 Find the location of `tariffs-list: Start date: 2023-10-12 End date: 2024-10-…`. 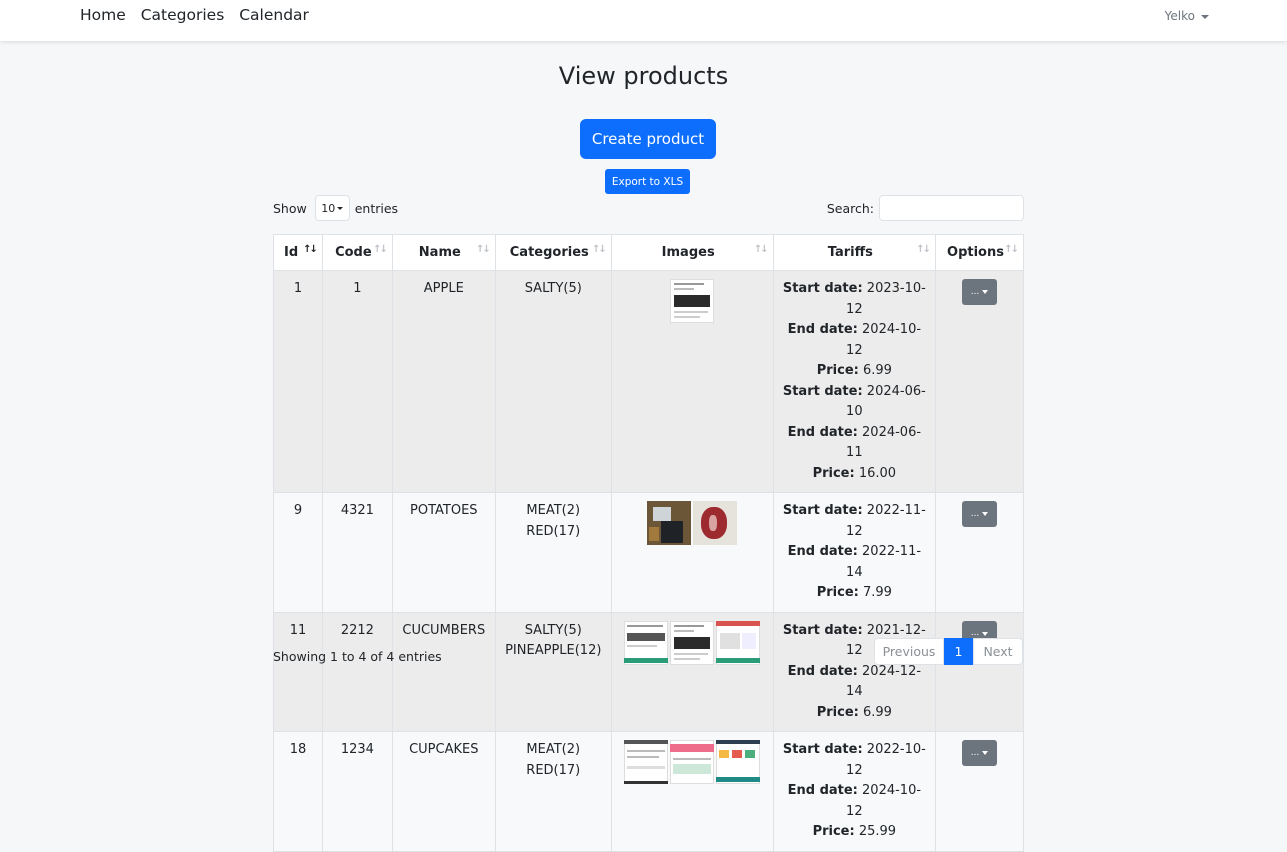

tariffs-list: Start date: 2023-10-12 End date: 2024-10-… is located at coordinates (854, 381).